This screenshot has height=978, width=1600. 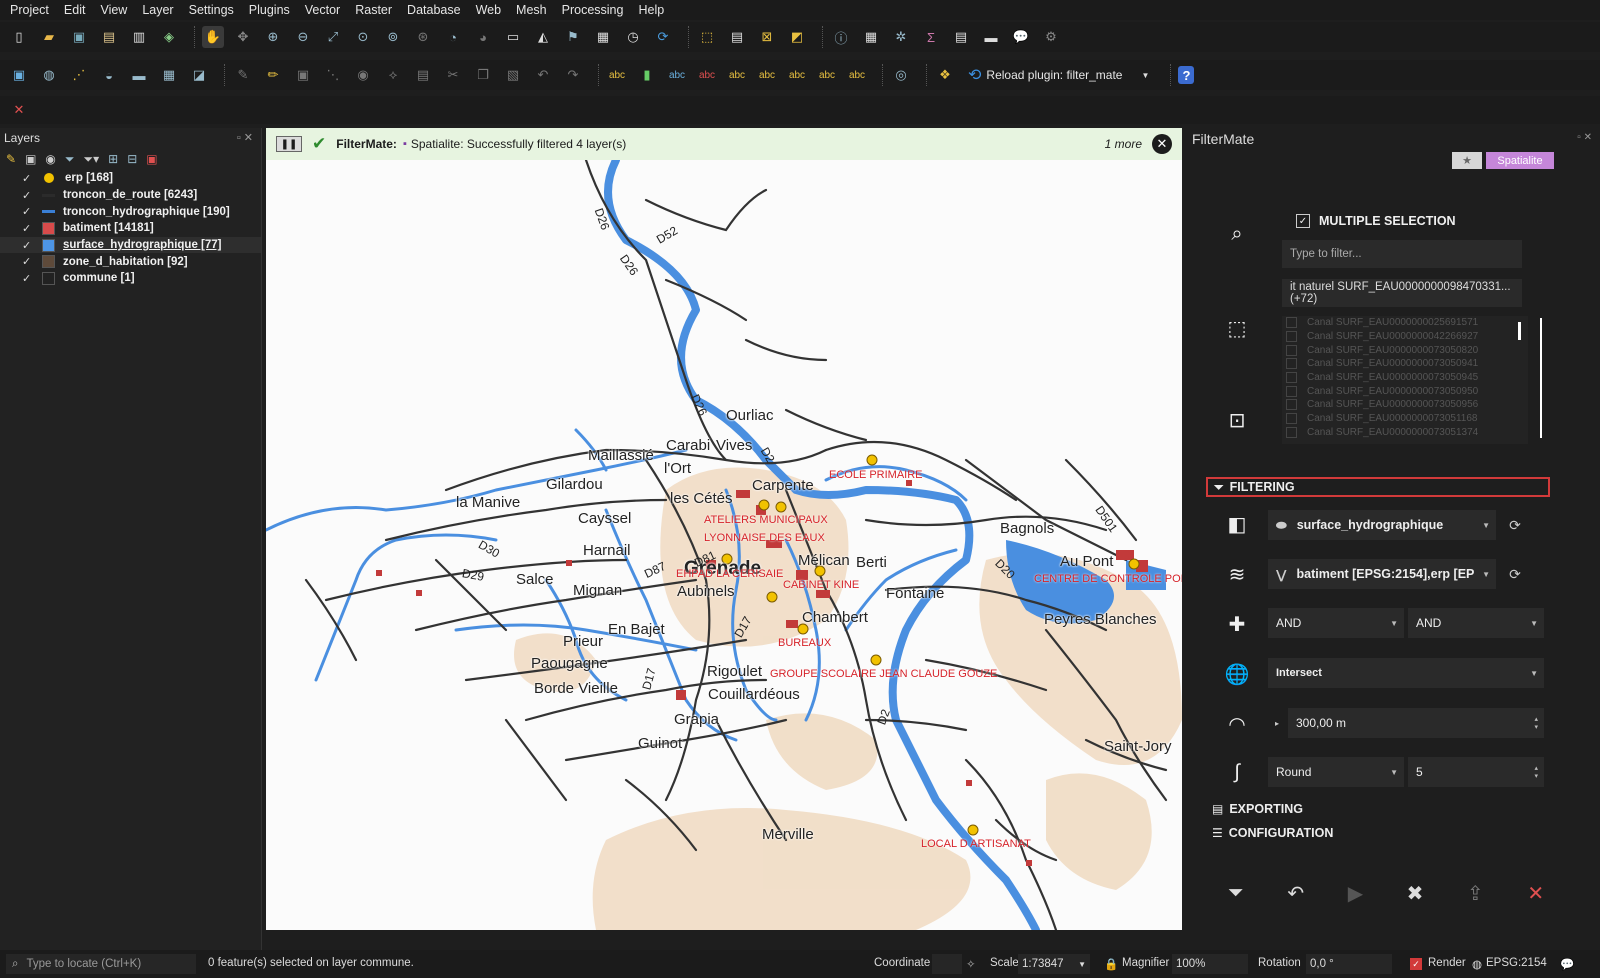 What do you see at coordinates (1416, 723) in the screenshot?
I see `buffer-distance-spinbox: 300,00 m ▴ ▾` at bounding box center [1416, 723].